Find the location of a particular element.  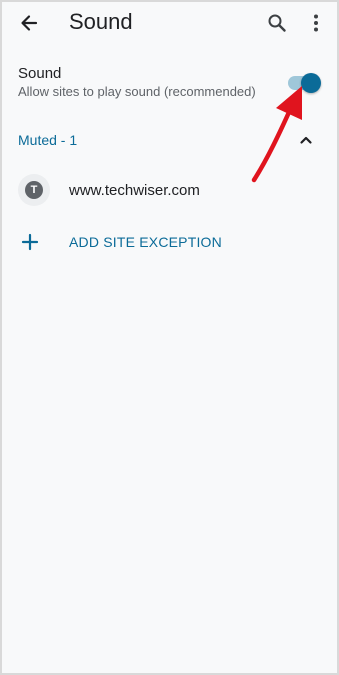

setting-summary: Allow sites to play sound (recommended) is located at coordinates (137, 91).